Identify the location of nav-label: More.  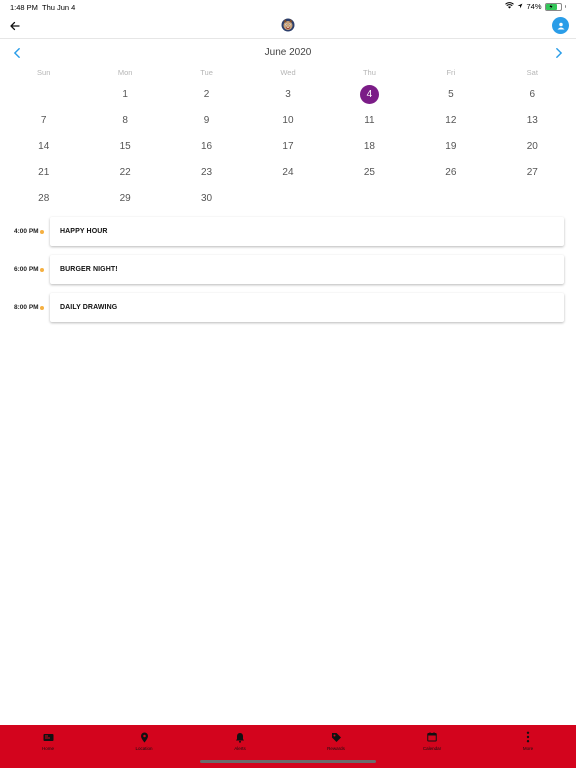
(528, 748).